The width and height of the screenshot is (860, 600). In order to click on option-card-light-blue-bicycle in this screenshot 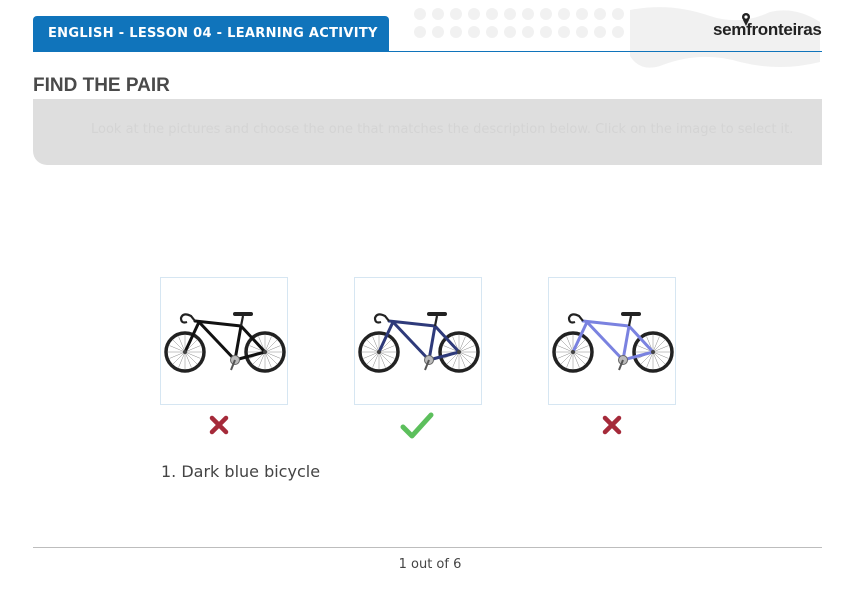, I will do `click(612, 341)`.